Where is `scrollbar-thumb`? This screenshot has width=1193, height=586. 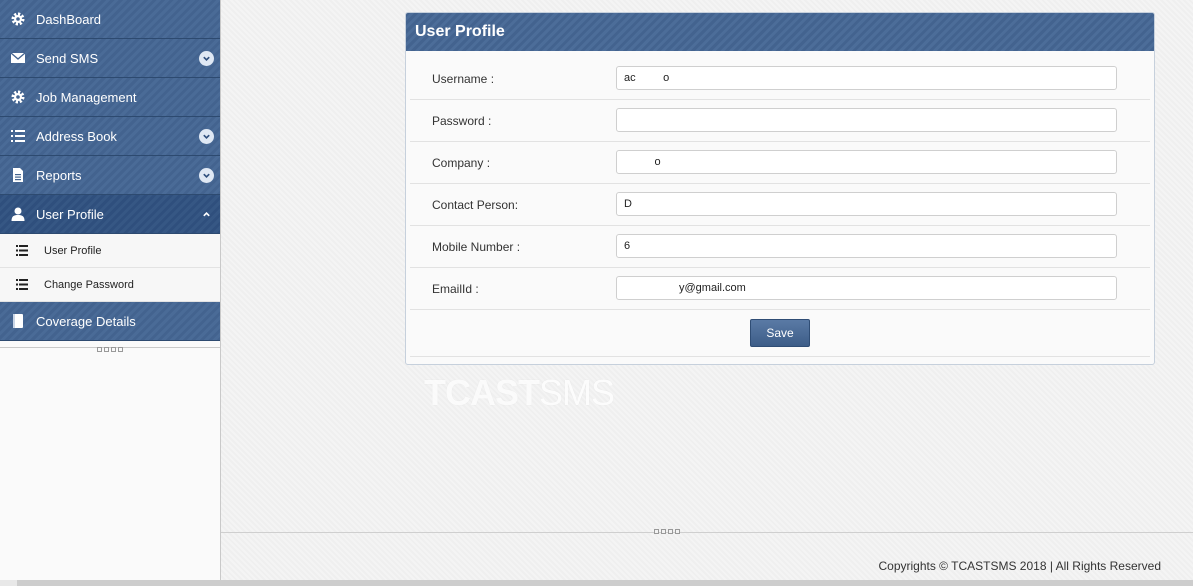 scrollbar-thumb is located at coordinates (605, 583).